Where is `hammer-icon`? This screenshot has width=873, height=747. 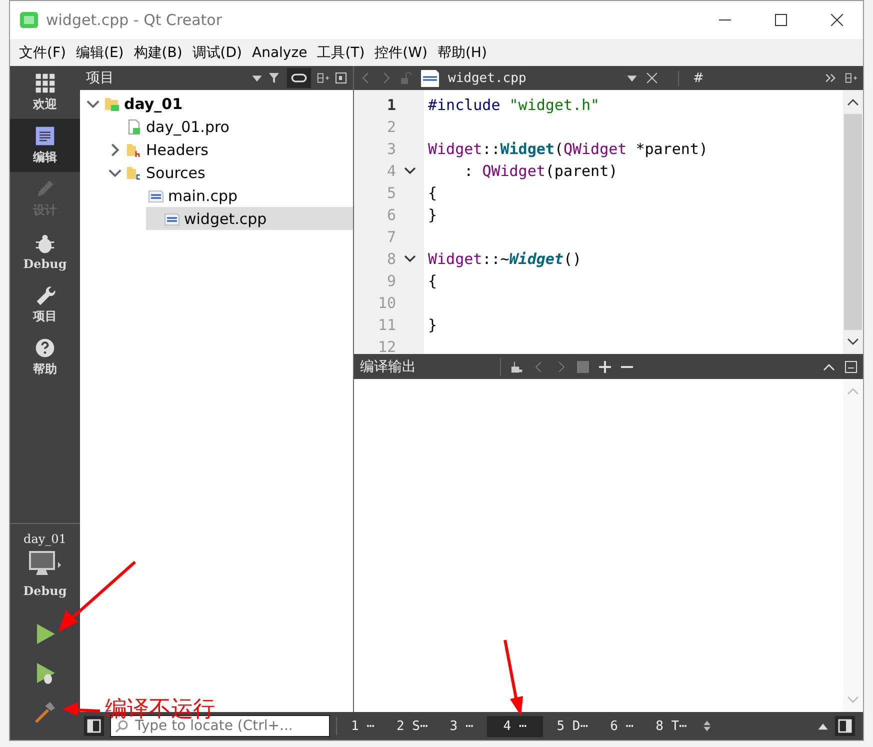
hammer-icon is located at coordinates (45, 712).